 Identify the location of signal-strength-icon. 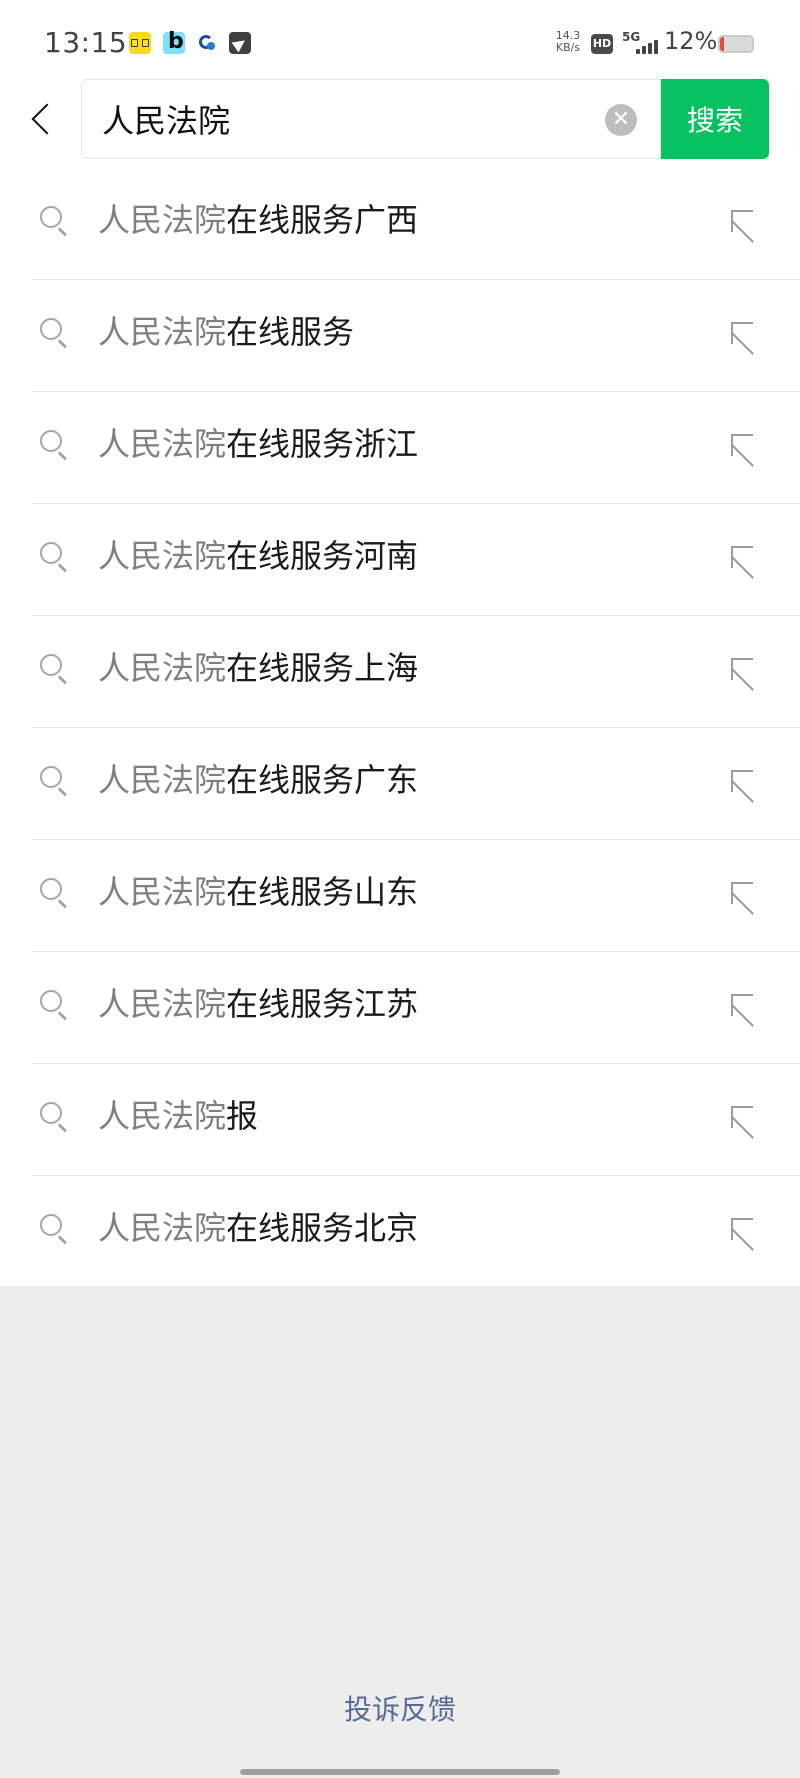
(645, 46).